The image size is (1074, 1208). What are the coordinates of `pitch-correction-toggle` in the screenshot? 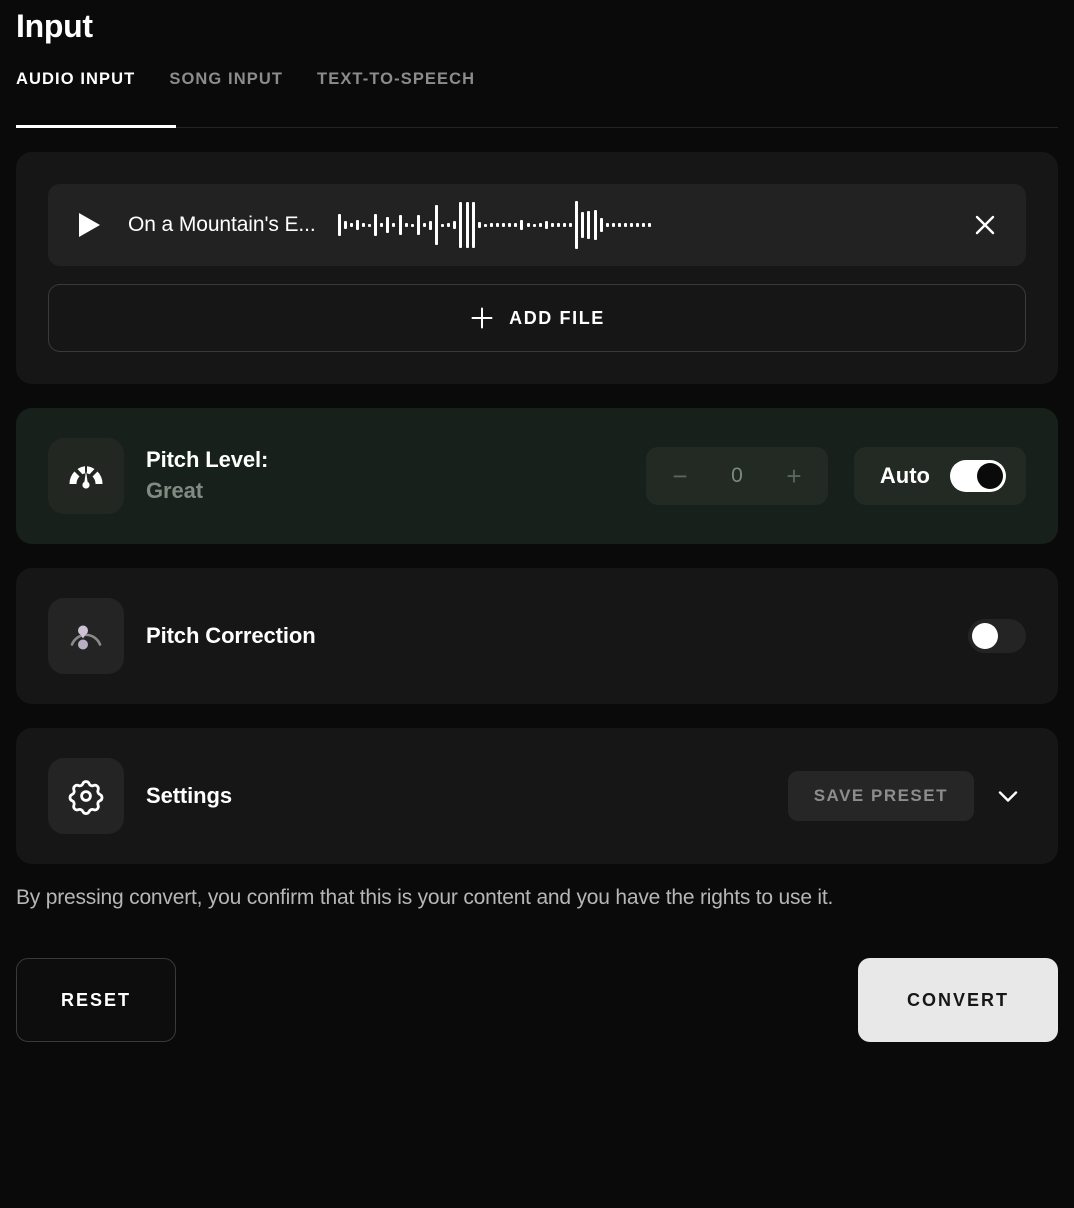 It's located at (997, 636).